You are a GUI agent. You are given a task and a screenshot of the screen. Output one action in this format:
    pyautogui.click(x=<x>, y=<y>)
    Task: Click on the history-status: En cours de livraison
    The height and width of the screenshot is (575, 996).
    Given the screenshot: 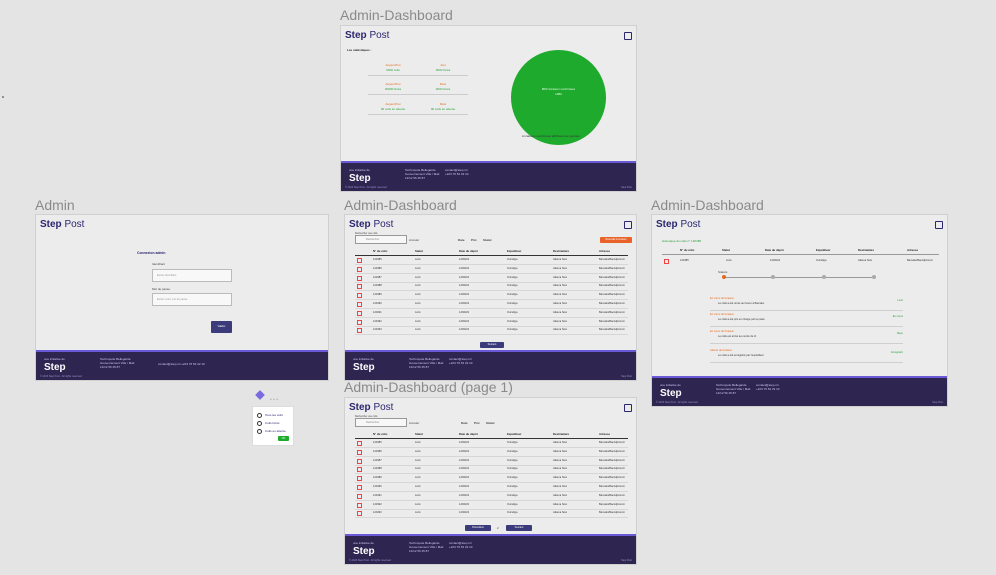 What is the action you would take?
    pyautogui.click(x=722, y=331)
    